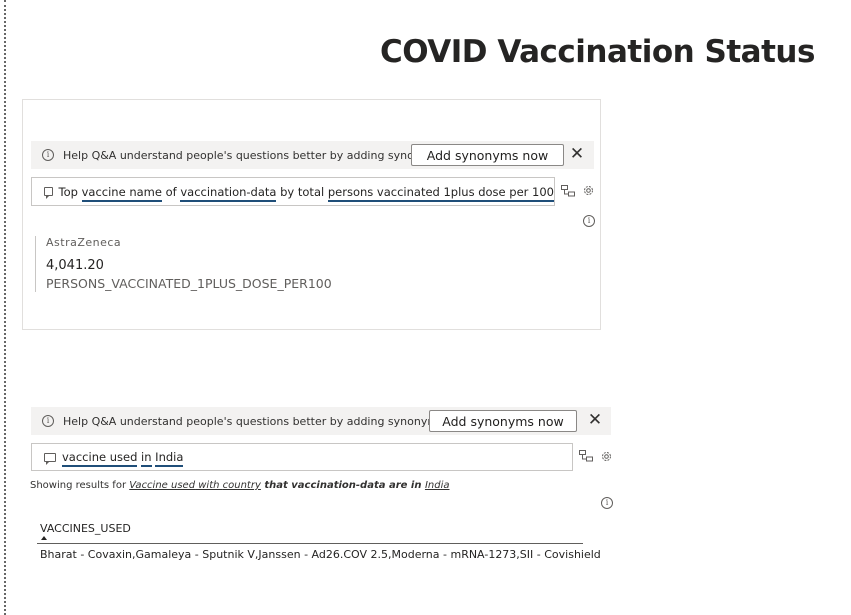 The height and width of the screenshot is (615, 851). Describe the element at coordinates (437, 485) in the screenshot. I see `restated-term: India` at that location.